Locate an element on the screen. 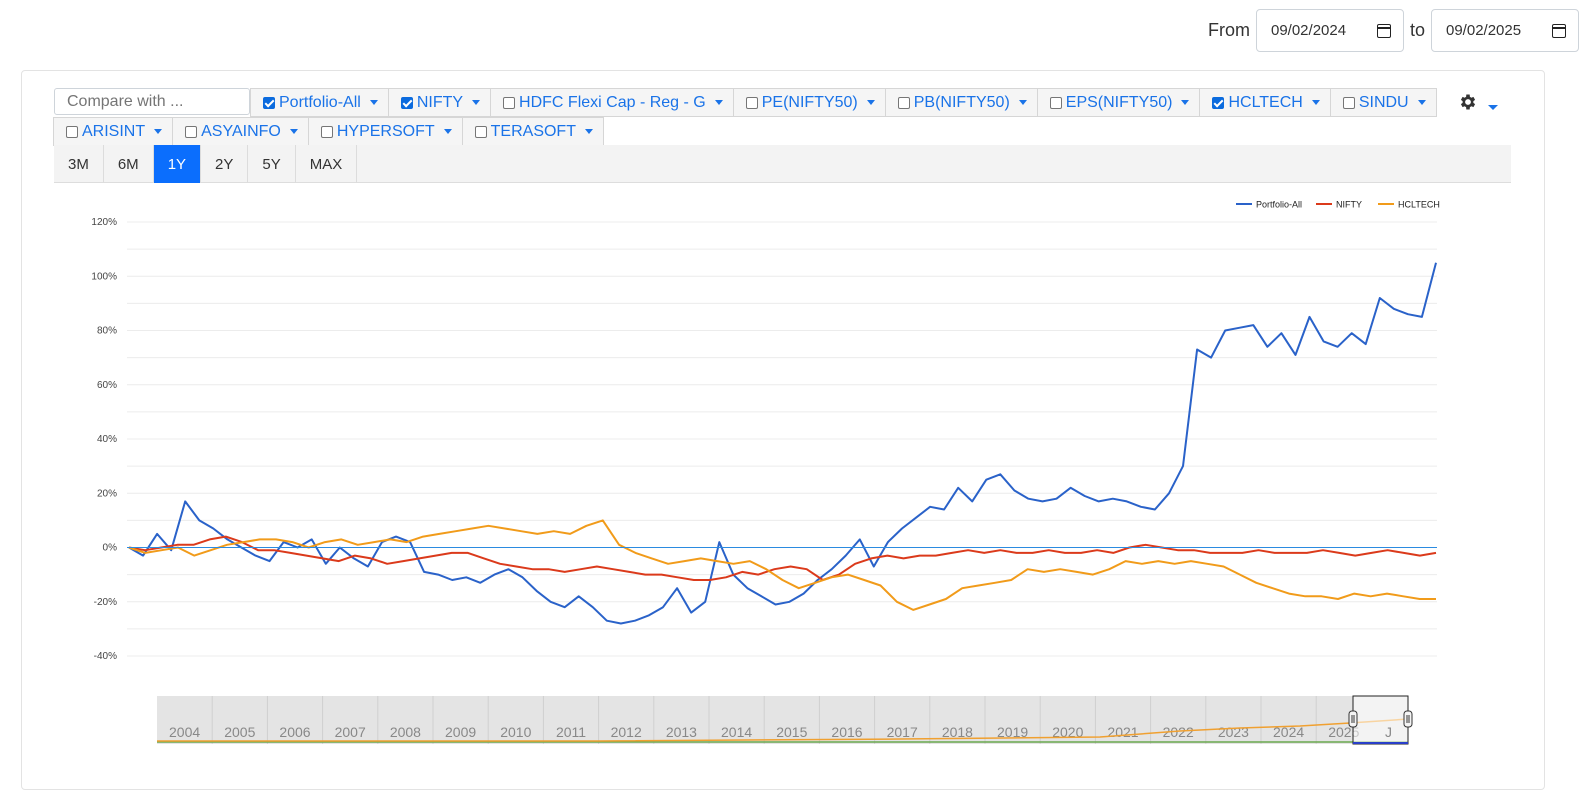 The image size is (1596, 790). series-chip: PB(NIFTY50) is located at coordinates (961, 102).